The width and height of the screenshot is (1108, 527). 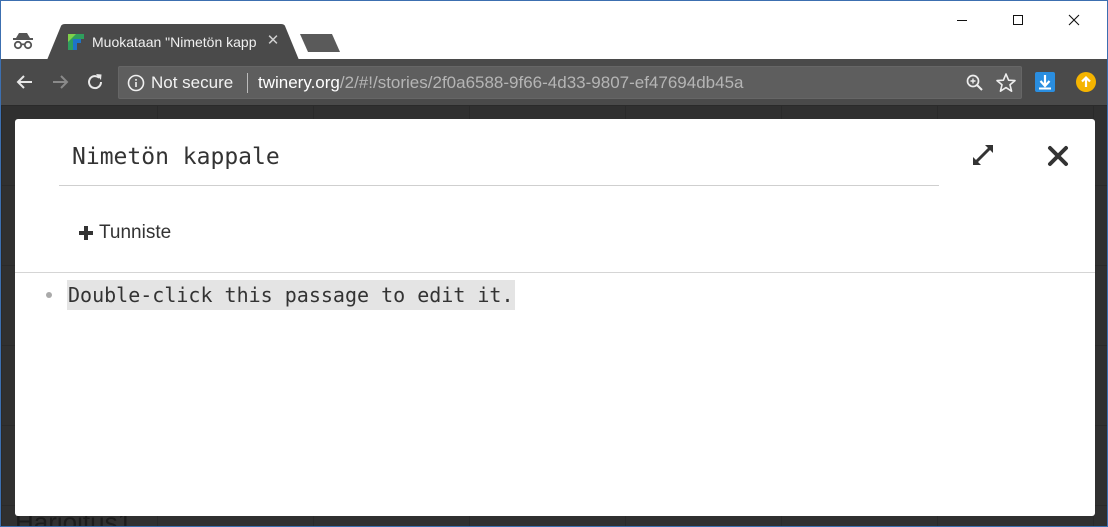 What do you see at coordinates (23, 41) in the screenshot?
I see `incognito-icon` at bounding box center [23, 41].